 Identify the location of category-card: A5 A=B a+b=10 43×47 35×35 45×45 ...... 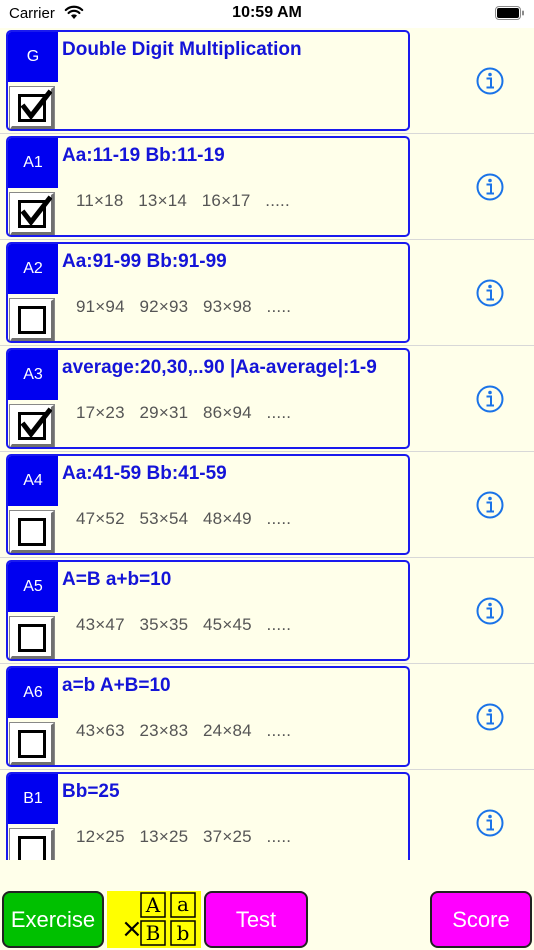
(208, 610).